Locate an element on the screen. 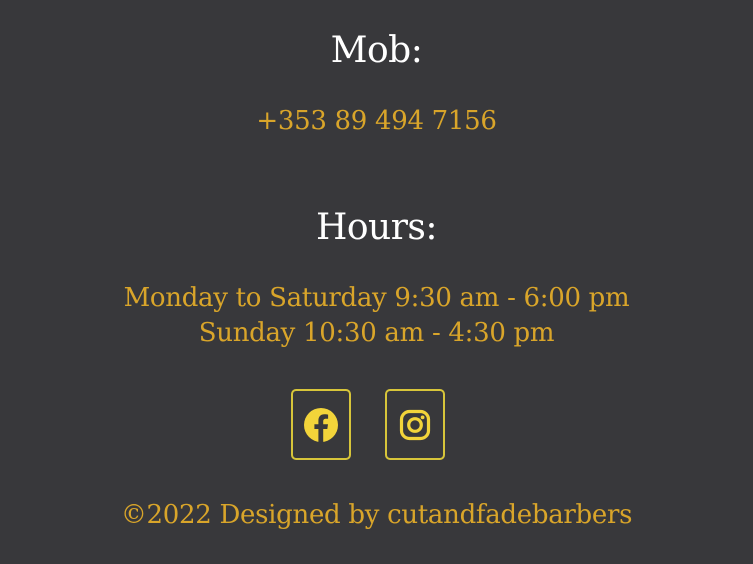  instagram-icon is located at coordinates (415, 425).